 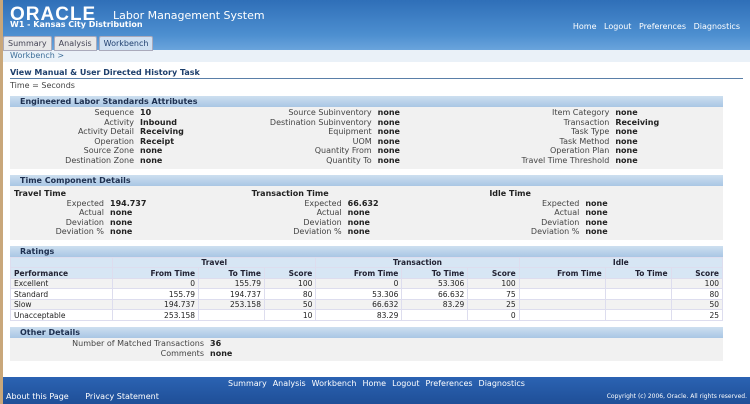 What do you see at coordinates (75, 43) in the screenshot?
I see `tab-analysis: Analysis` at bounding box center [75, 43].